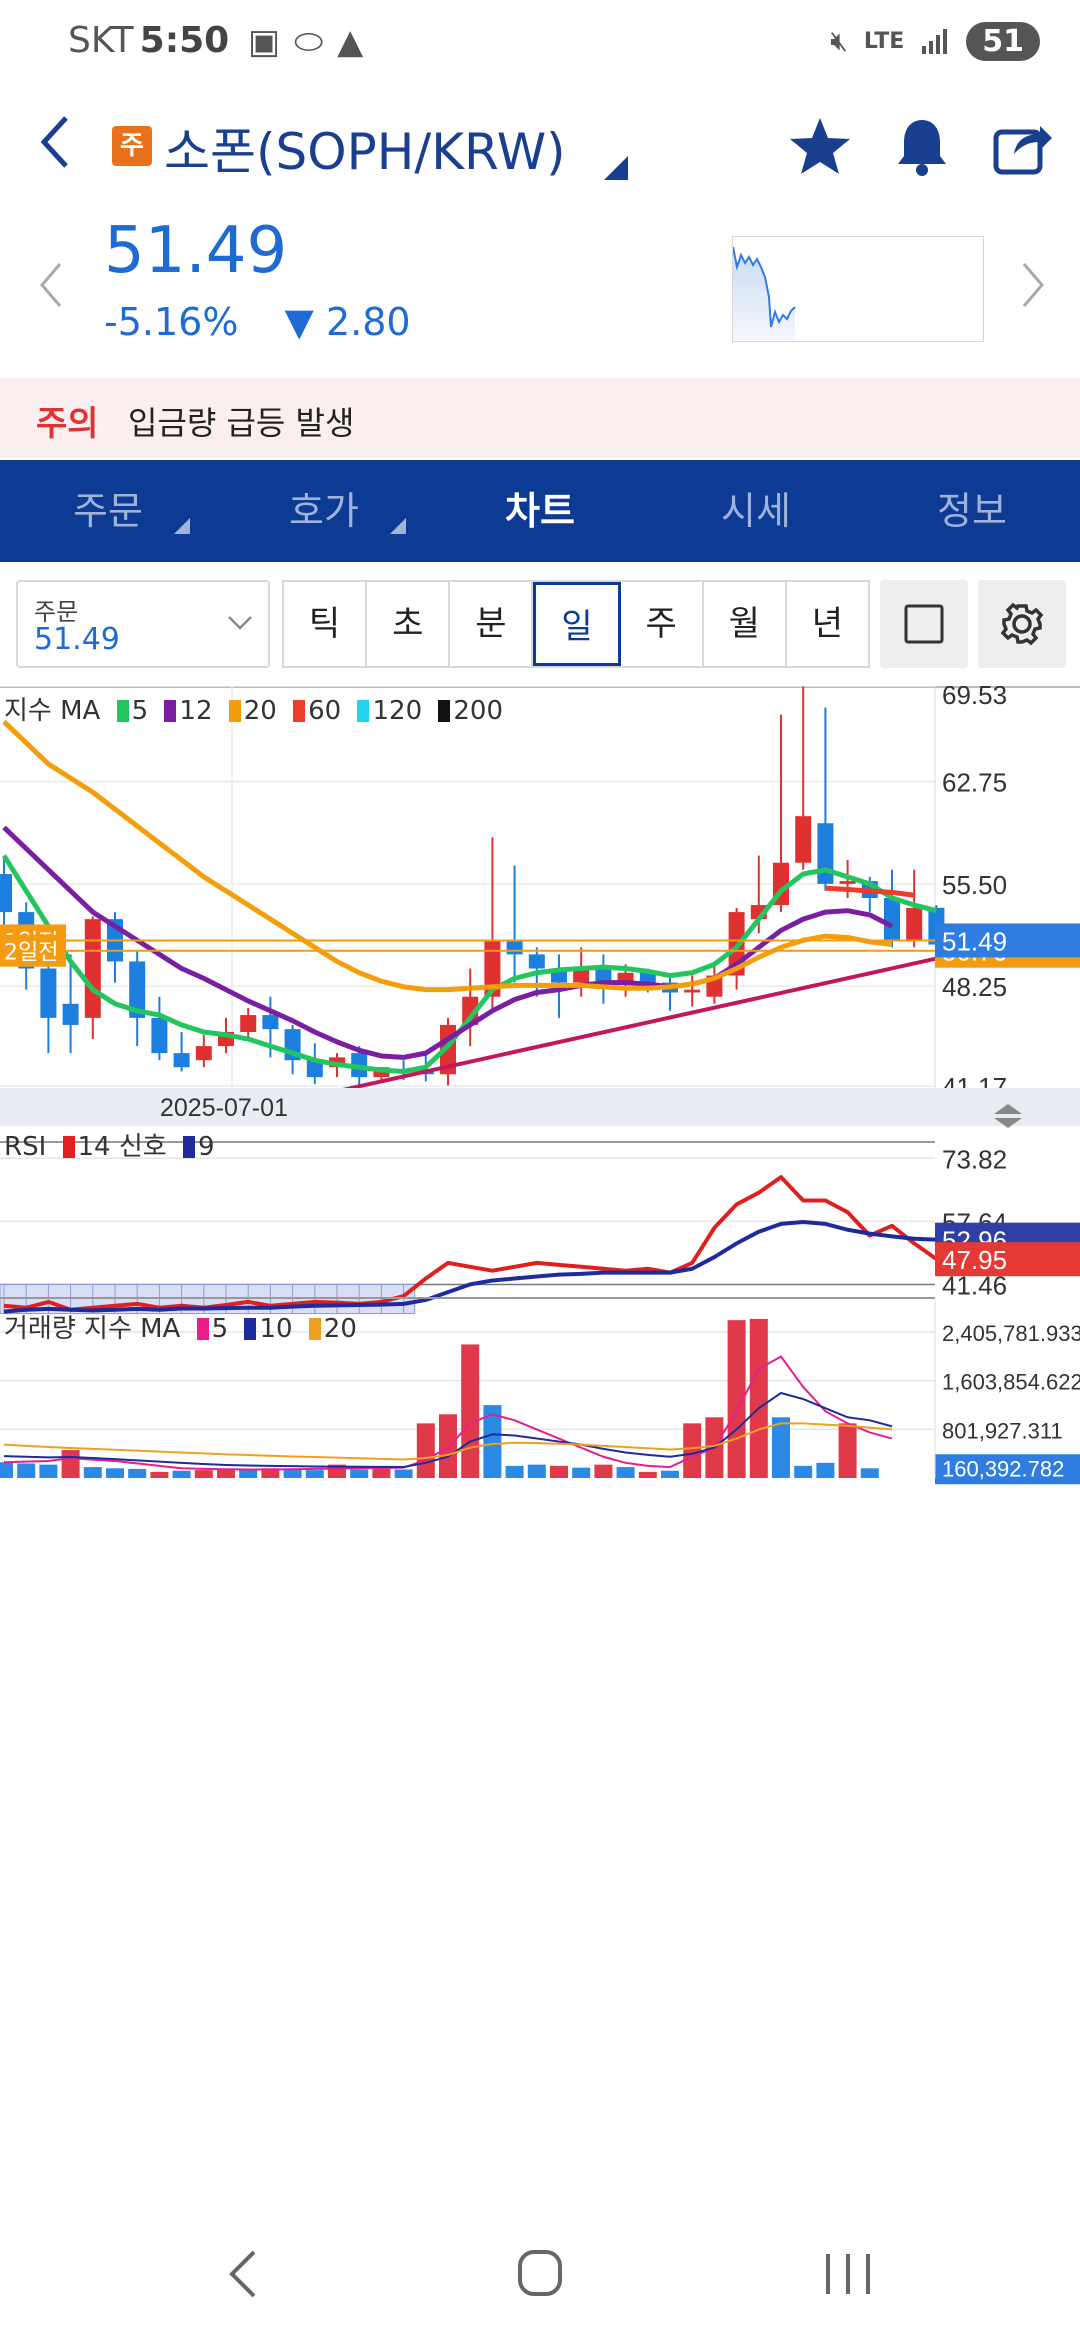 This screenshot has height=2340, width=1080. I want to click on rsi-legend-title: RSI, so click(25, 1147).